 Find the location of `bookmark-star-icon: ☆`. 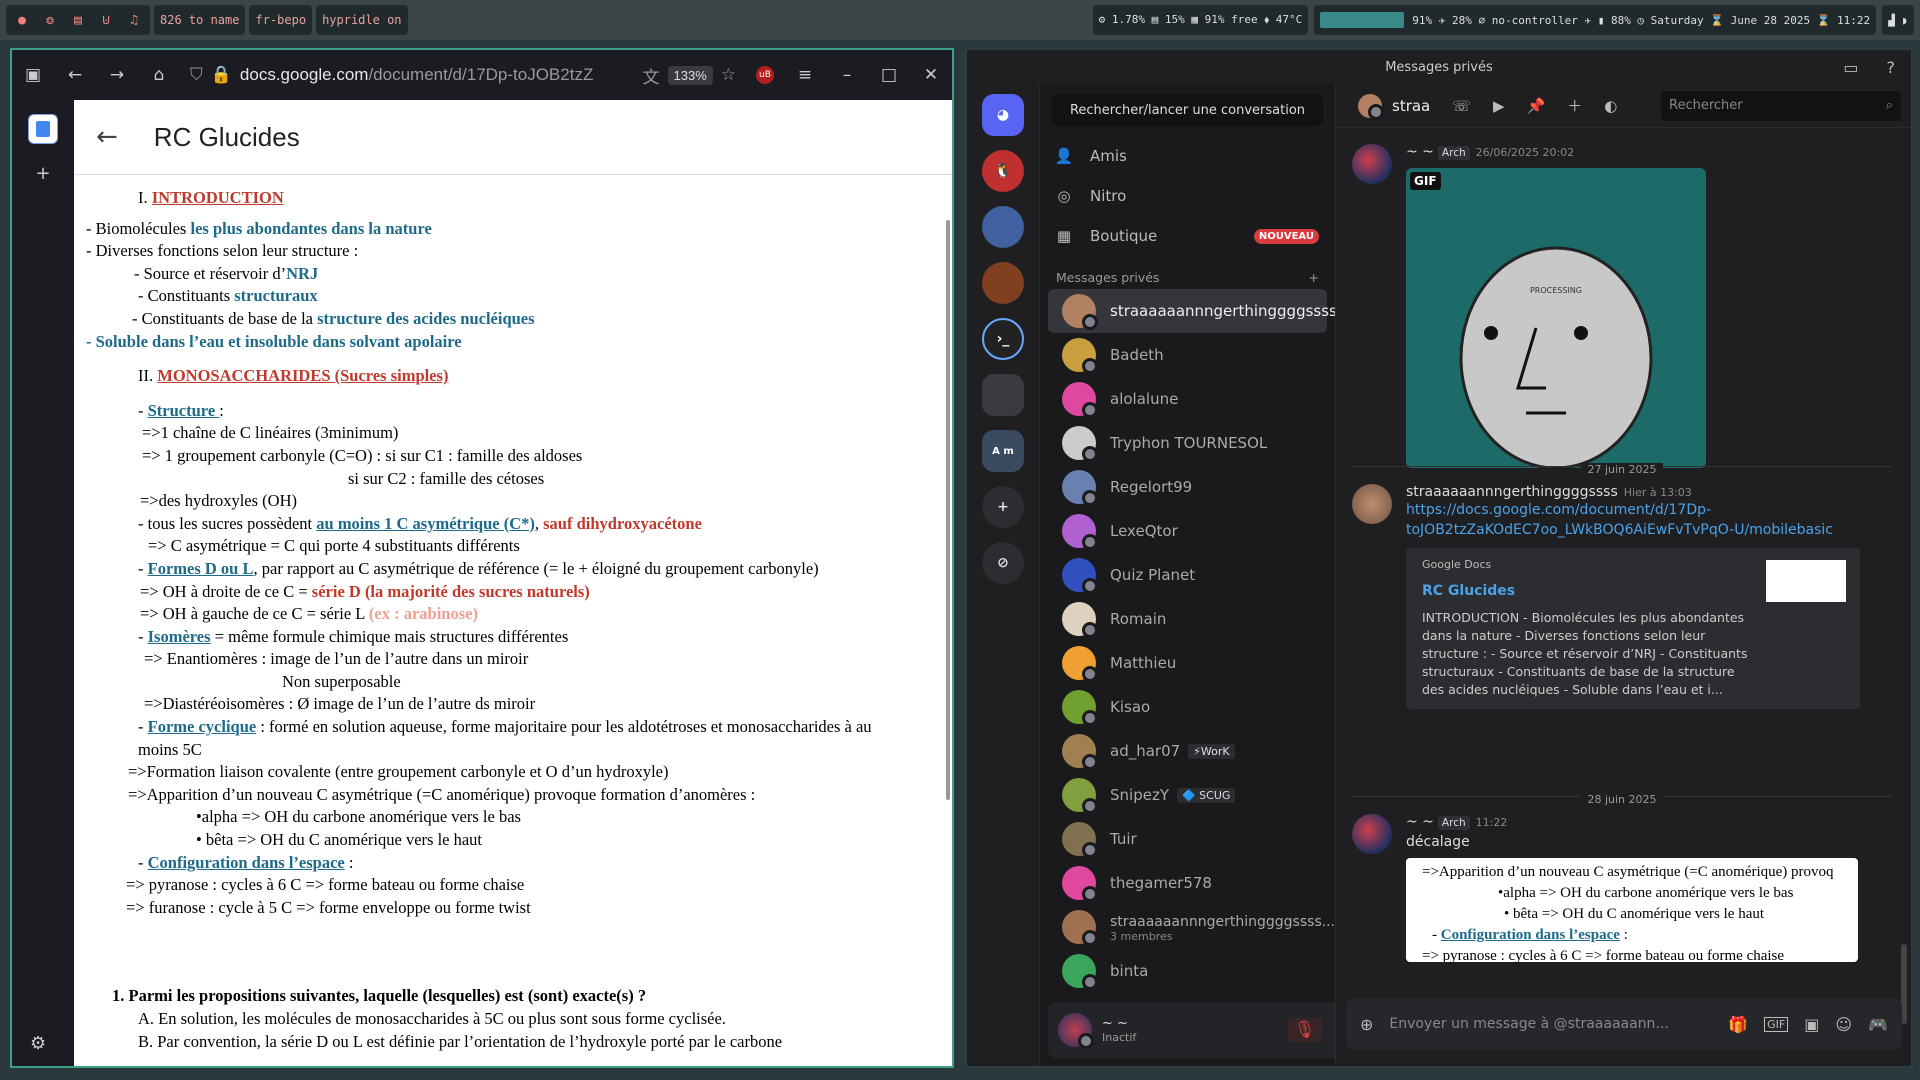

bookmark-star-icon: ☆ is located at coordinates (728, 75).